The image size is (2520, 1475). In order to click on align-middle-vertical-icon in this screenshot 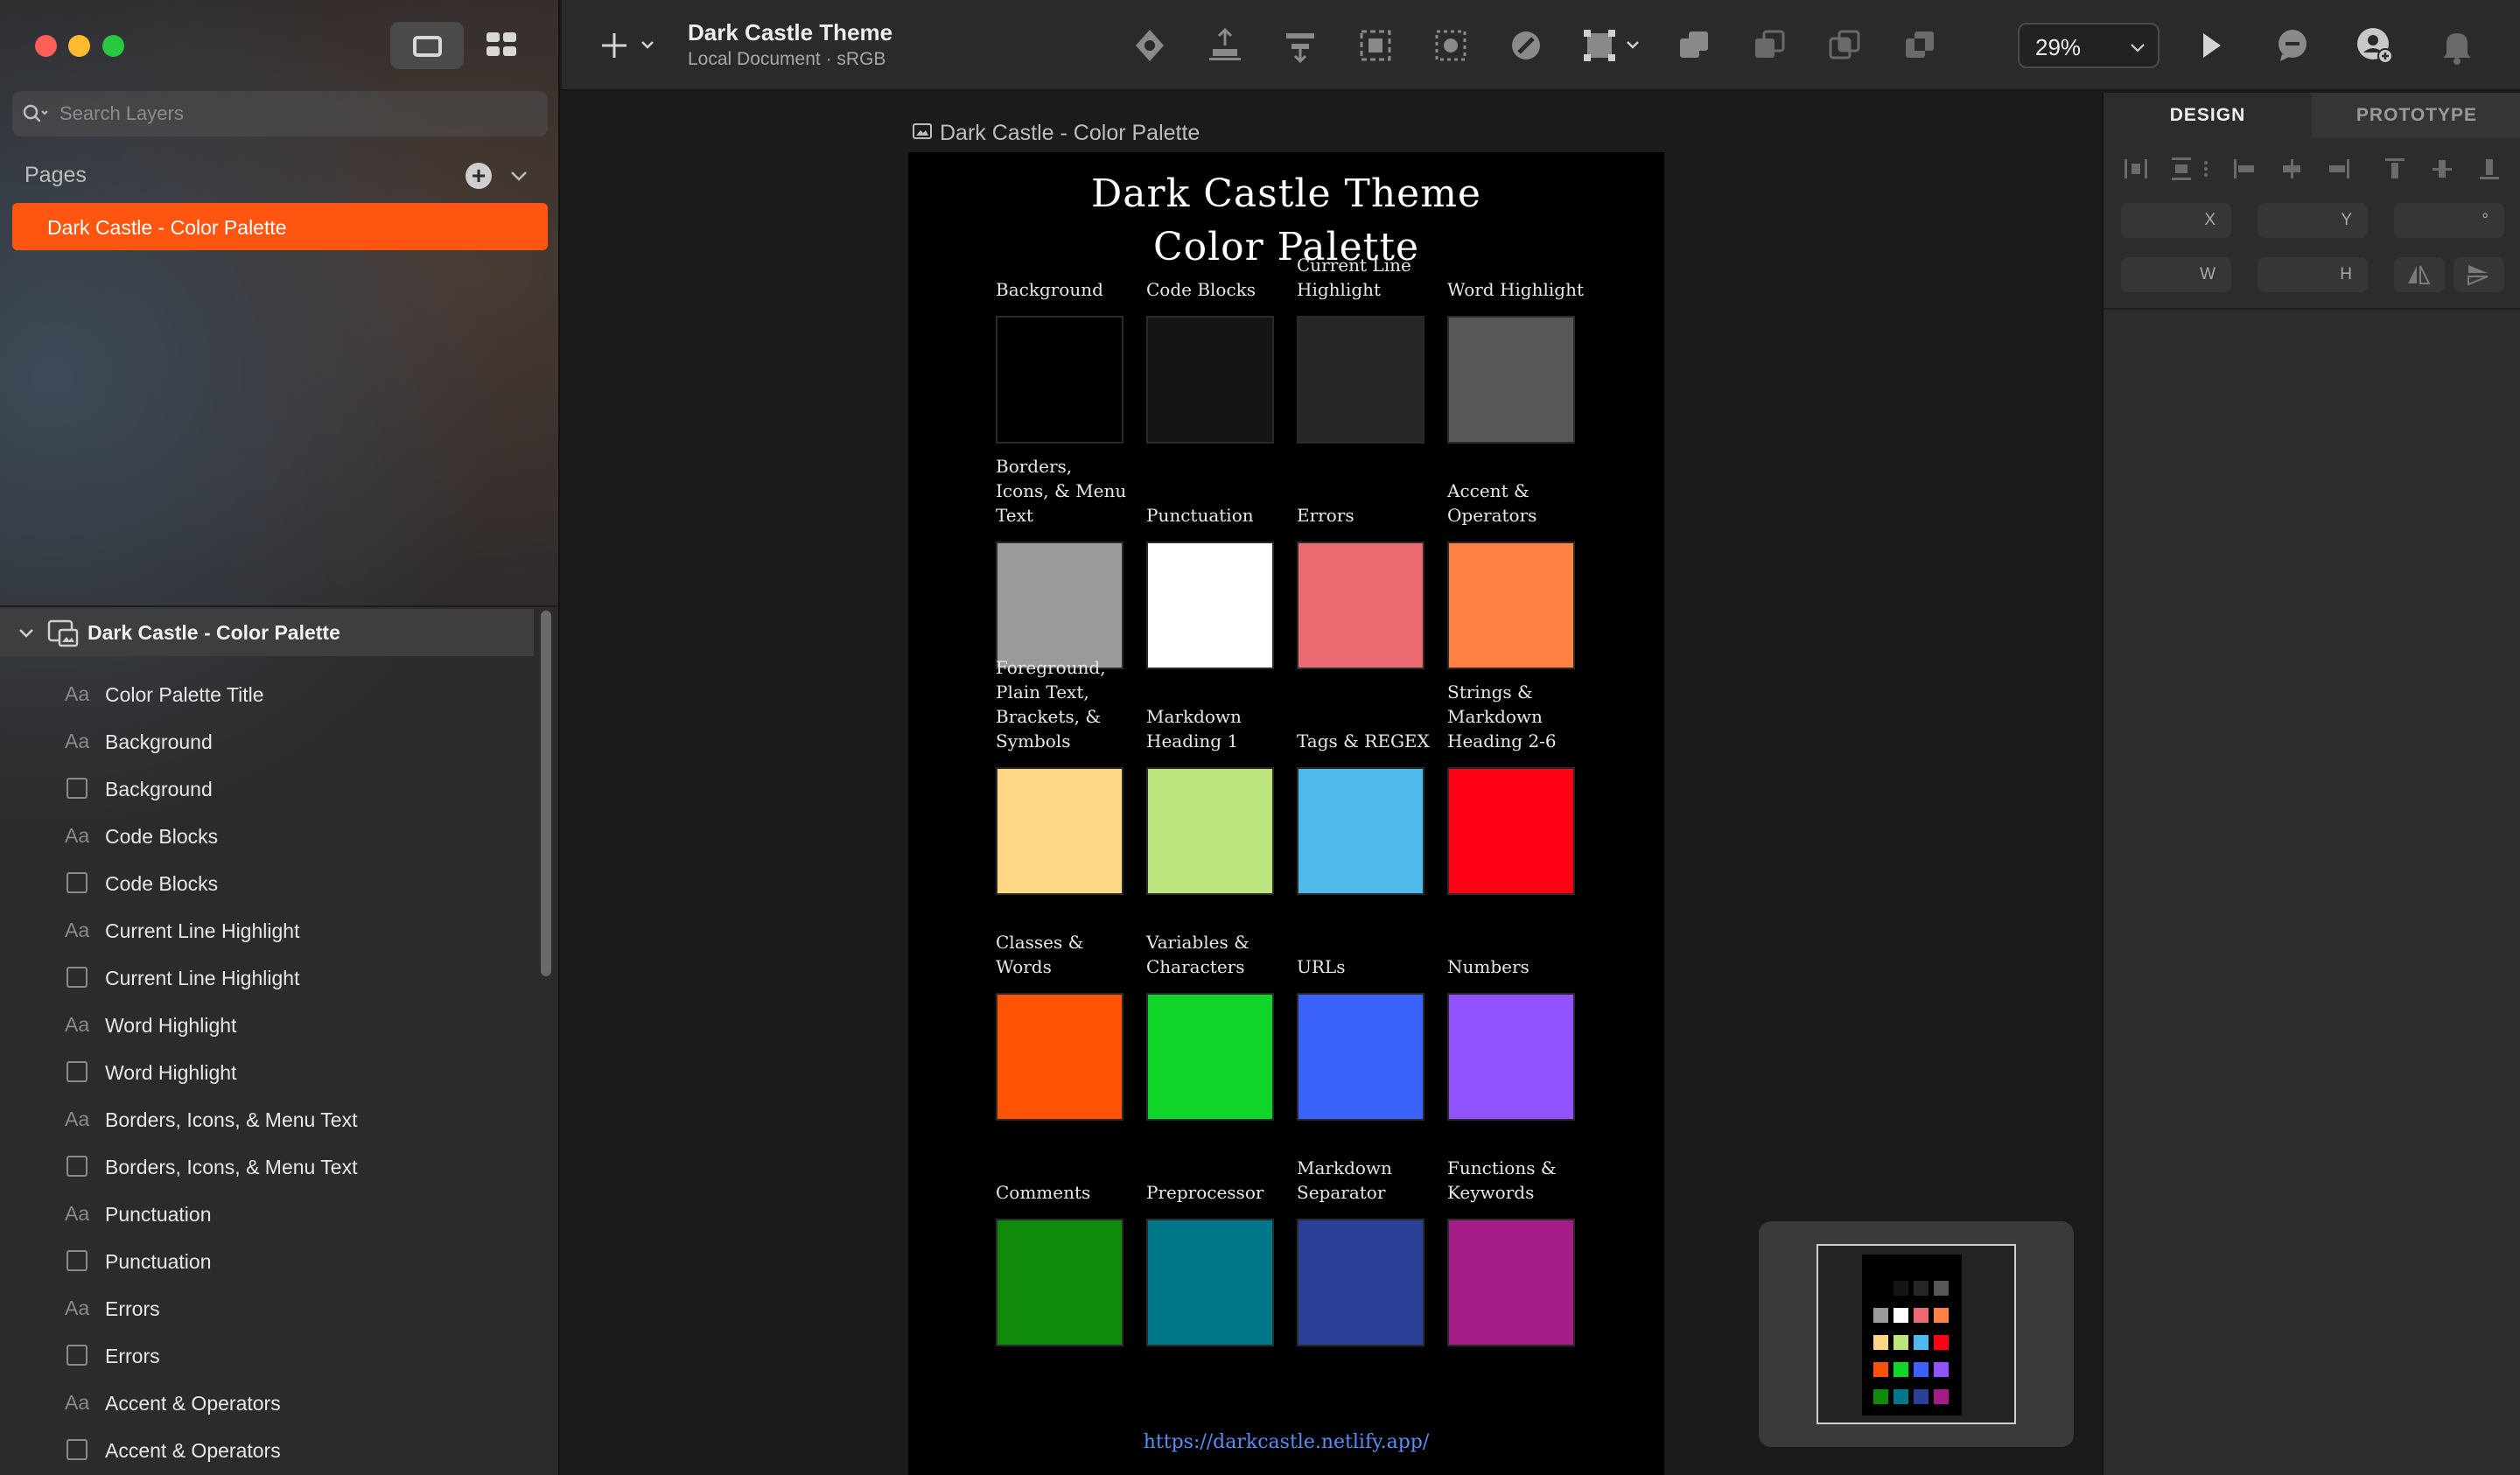, I will do `click(2442, 169)`.